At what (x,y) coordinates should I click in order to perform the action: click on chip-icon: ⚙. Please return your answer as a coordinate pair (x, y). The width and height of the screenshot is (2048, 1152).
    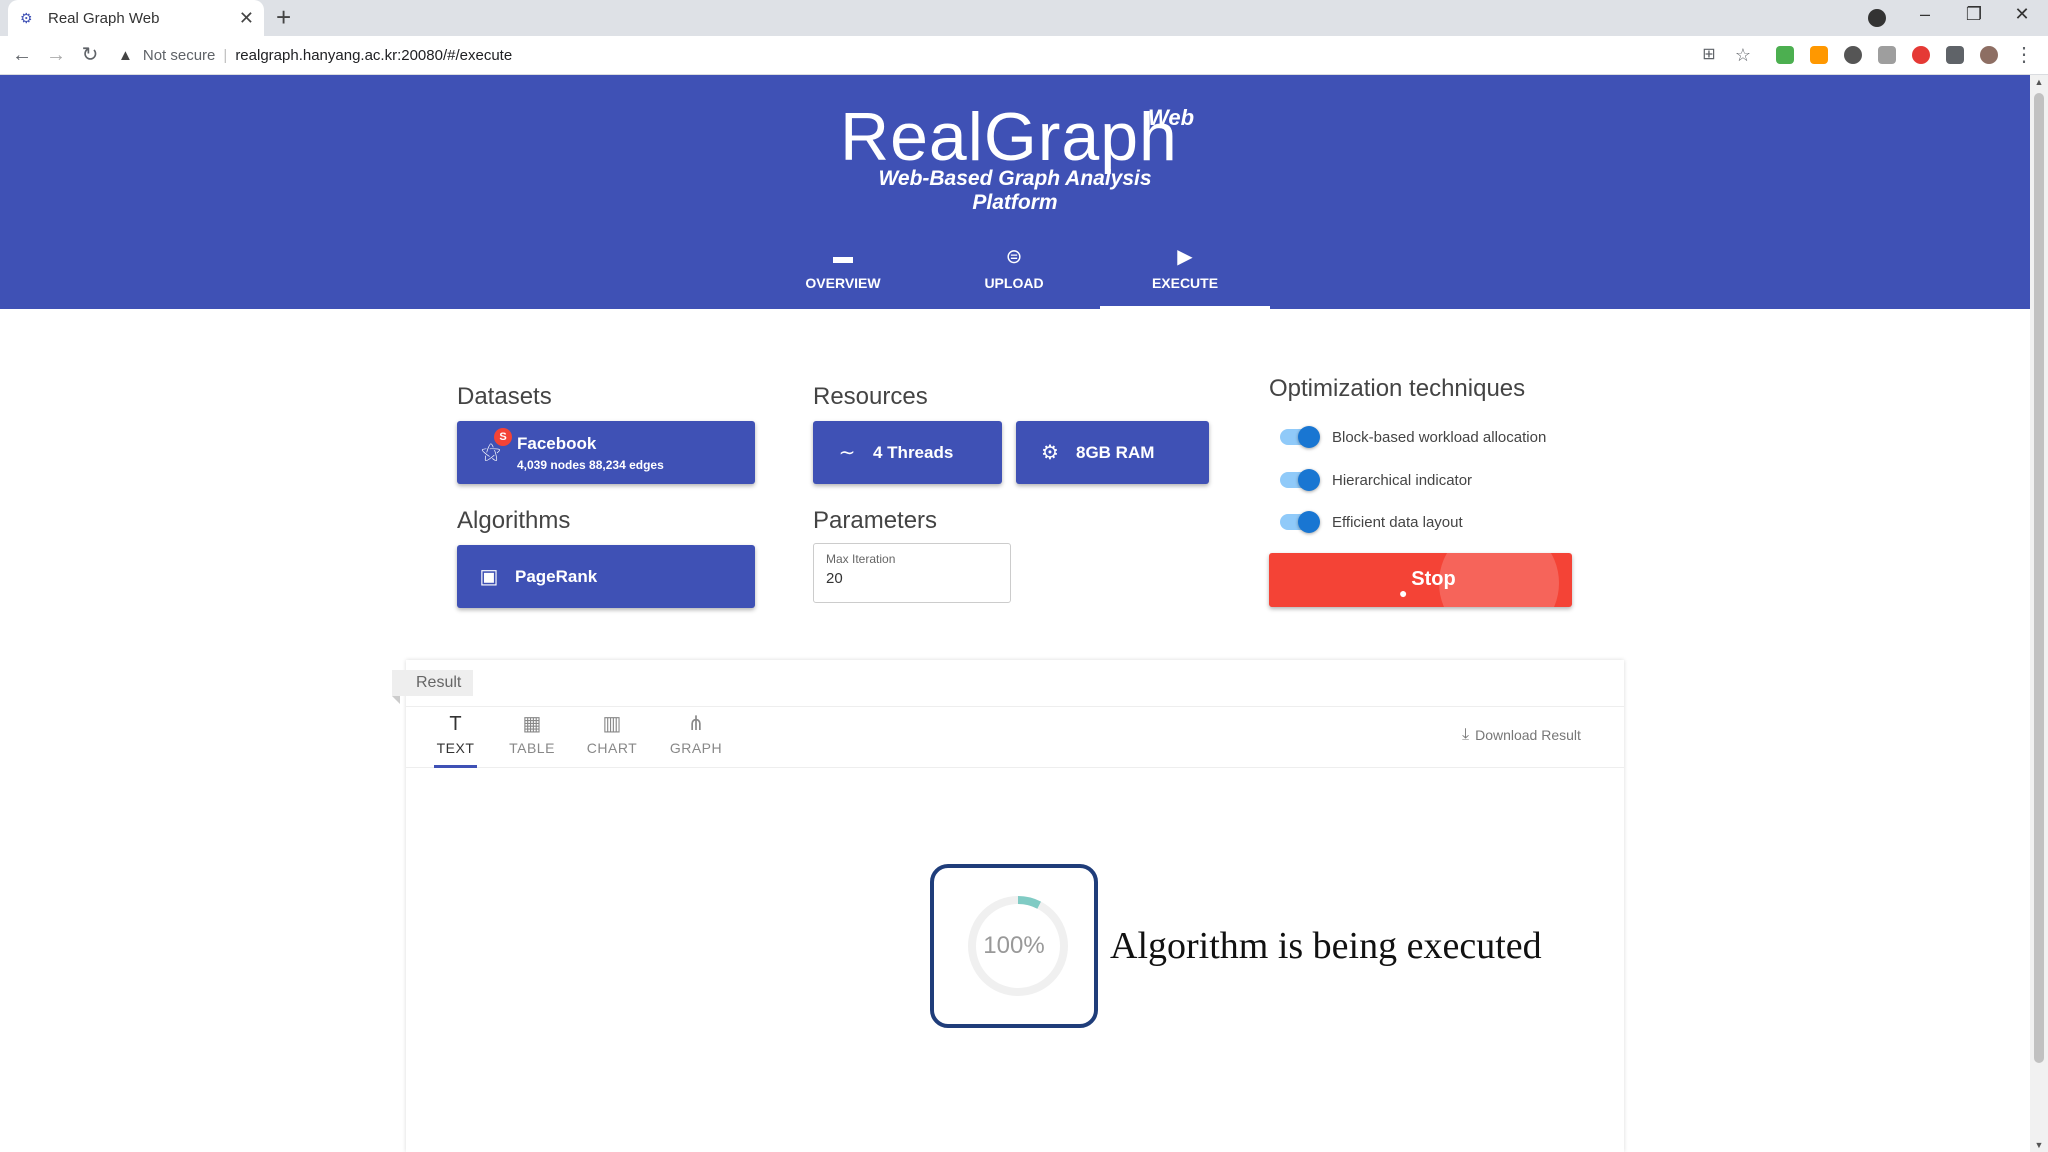
    Looking at the image, I should click on (1050, 453).